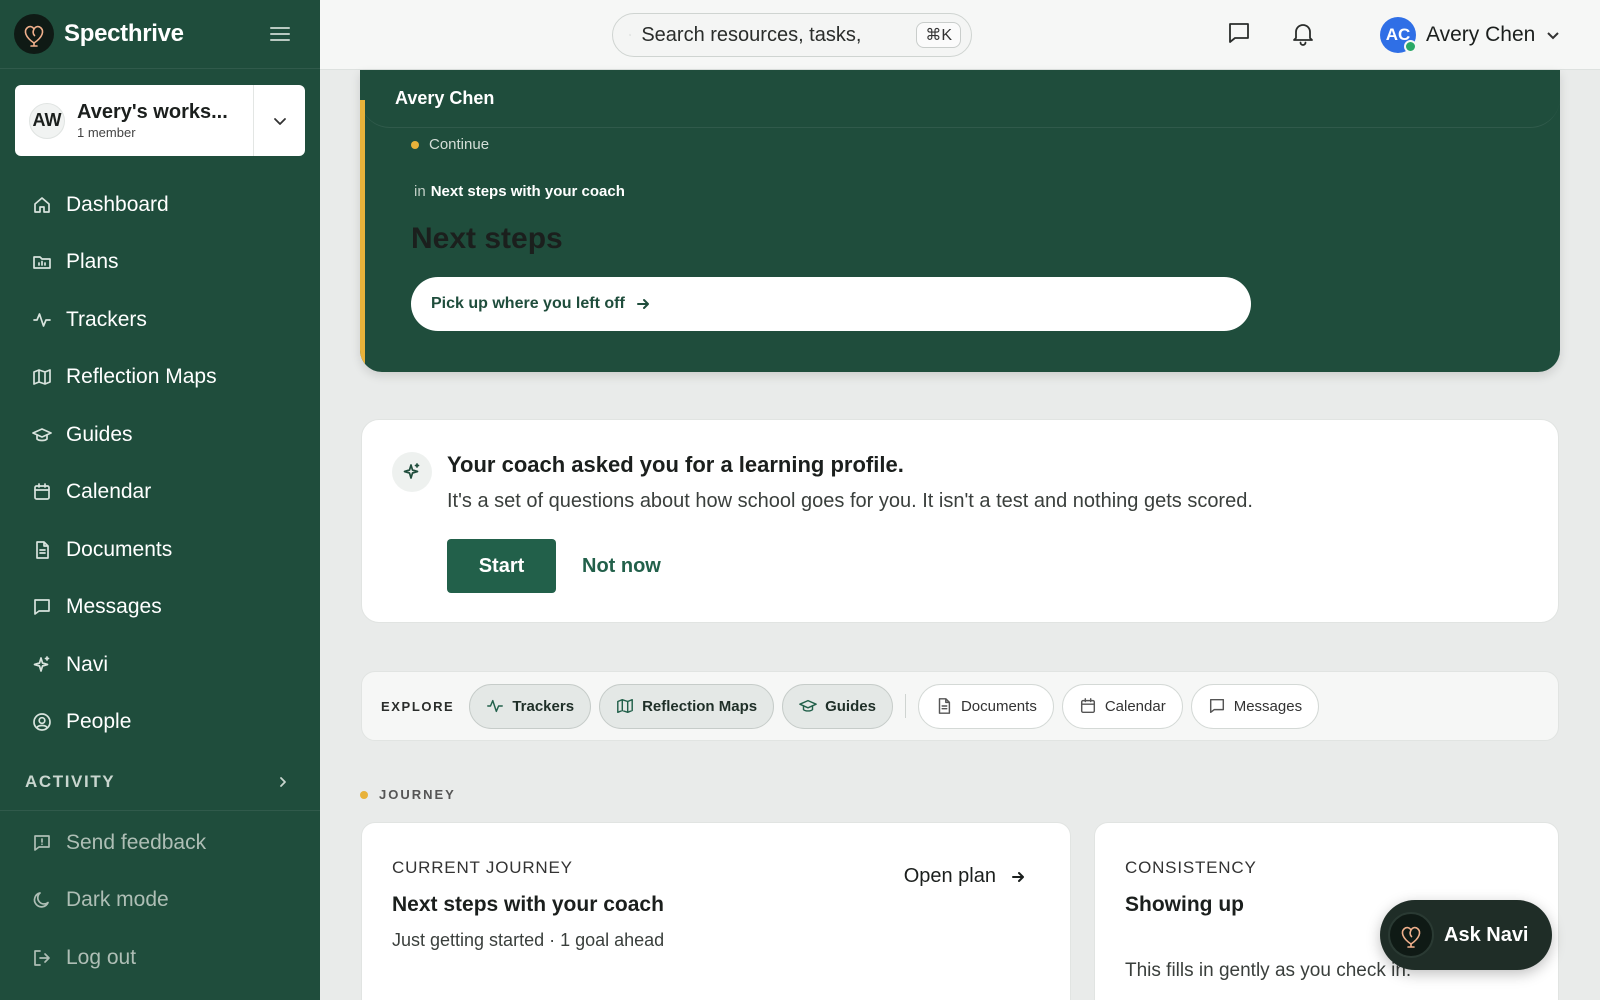 This screenshot has width=1600, height=1000. Describe the element at coordinates (415, 144) in the screenshot. I see `status-dot` at that location.